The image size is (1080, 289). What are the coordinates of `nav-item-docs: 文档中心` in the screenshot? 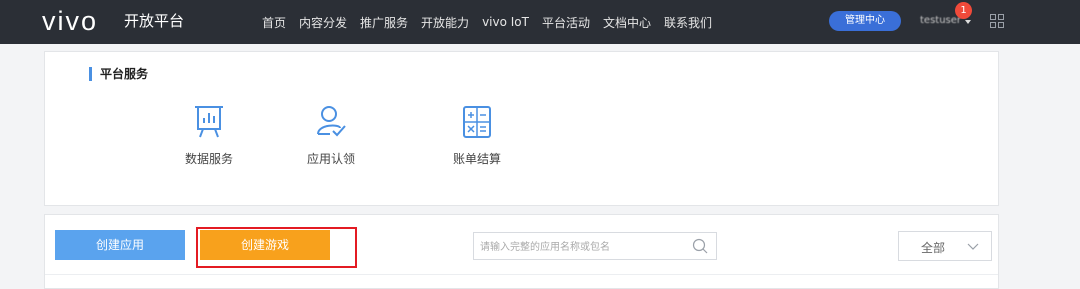 It's located at (627, 22).